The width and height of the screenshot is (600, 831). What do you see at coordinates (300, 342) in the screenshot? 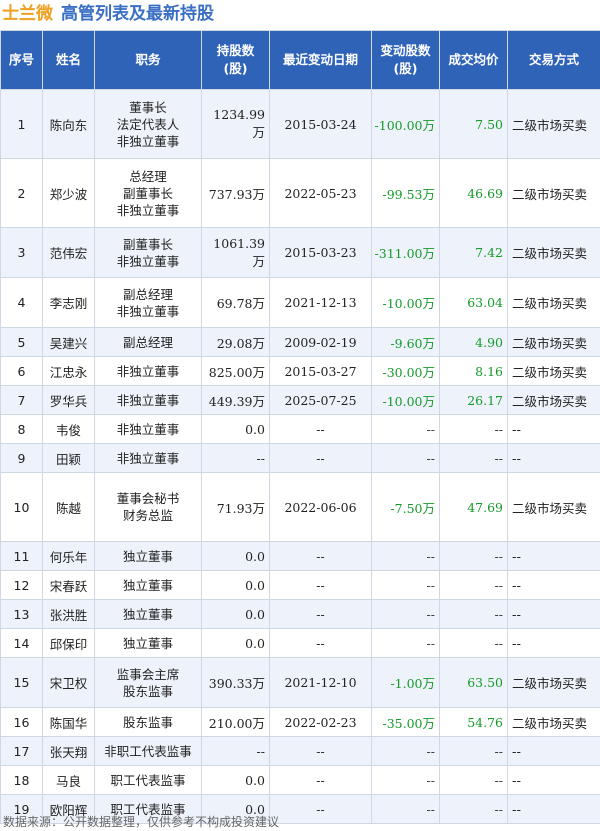
I see `table-row: 5 吴建兴 副总经理 29.08万 2009-02-19 -9.60万 4.90 二级市场买卖` at bounding box center [300, 342].